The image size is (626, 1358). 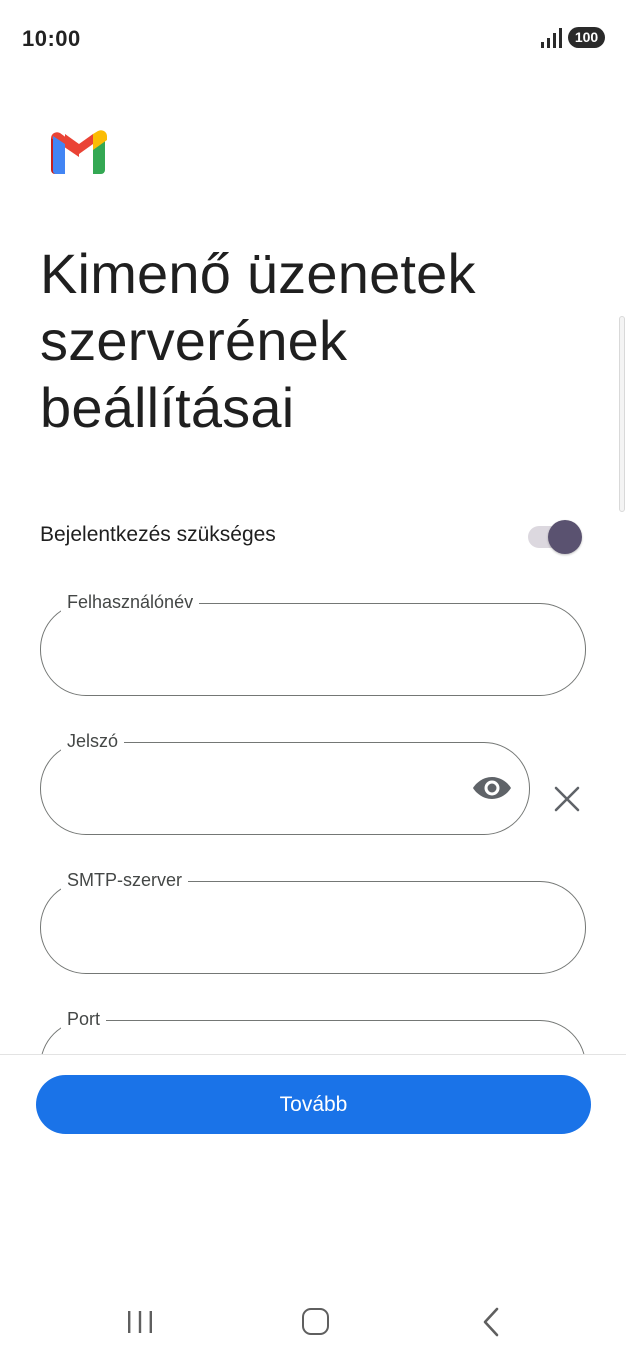 What do you see at coordinates (315, 1321) in the screenshot?
I see `home-icon` at bounding box center [315, 1321].